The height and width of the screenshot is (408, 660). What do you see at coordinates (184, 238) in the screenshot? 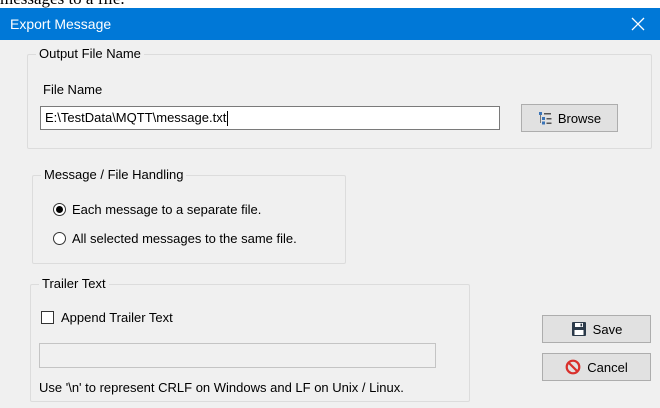
I see `same-file-label: All selected messages to the same file.` at bounding box center [184, 238].